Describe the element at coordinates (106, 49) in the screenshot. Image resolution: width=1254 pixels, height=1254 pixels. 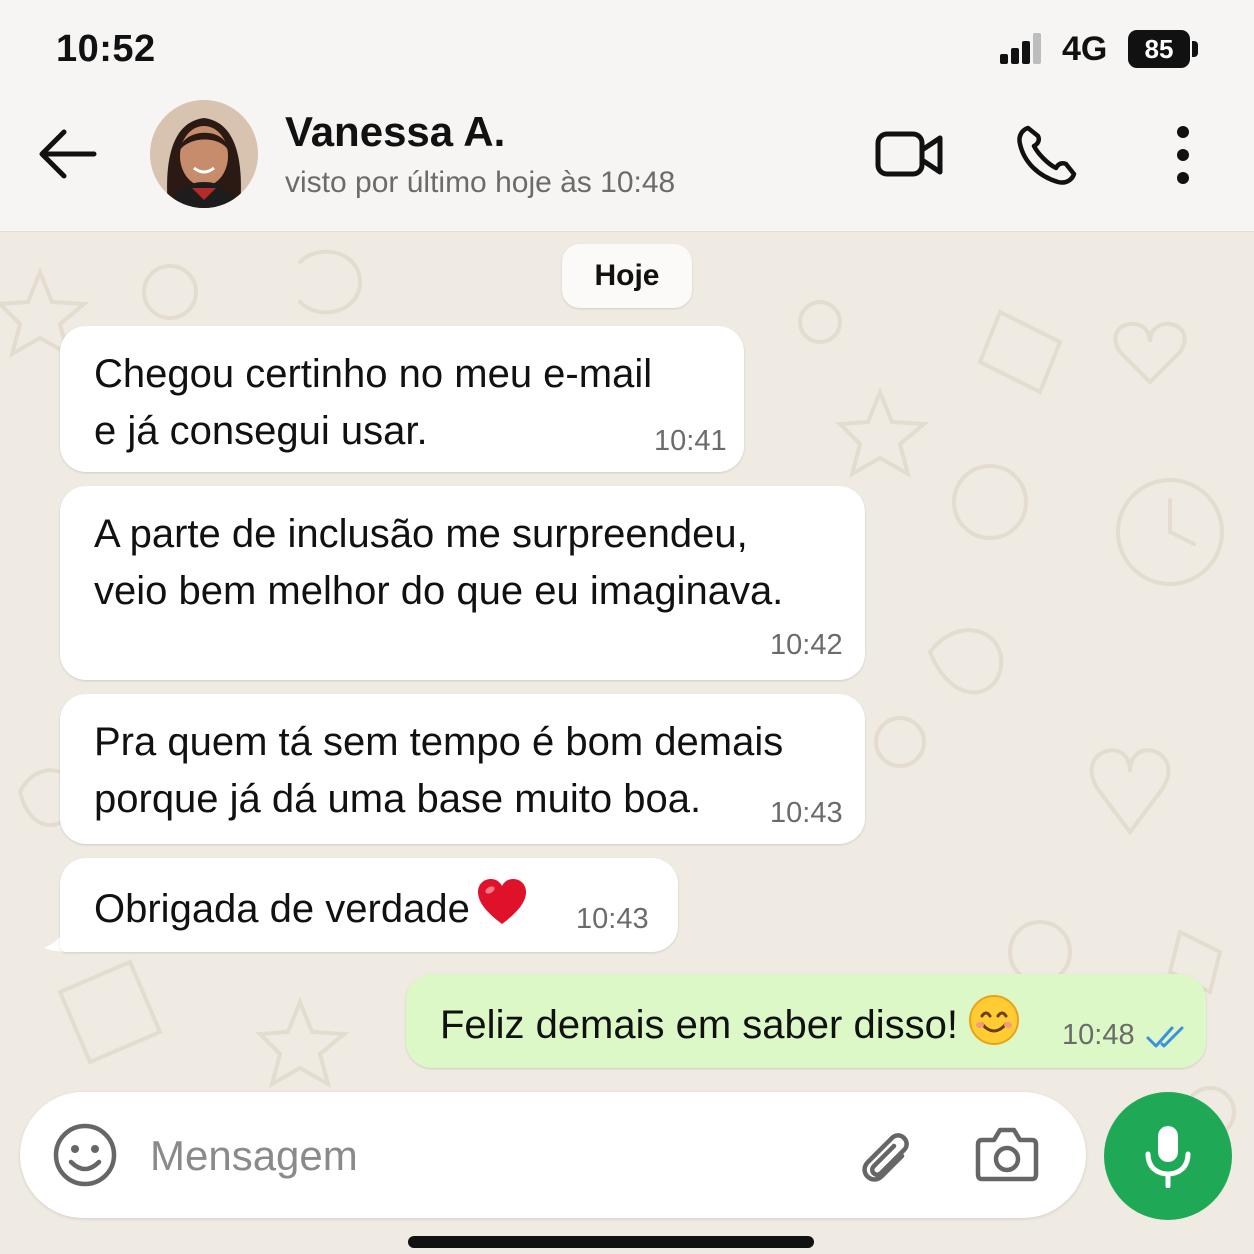
I see `status-time: 10:52` at that location.